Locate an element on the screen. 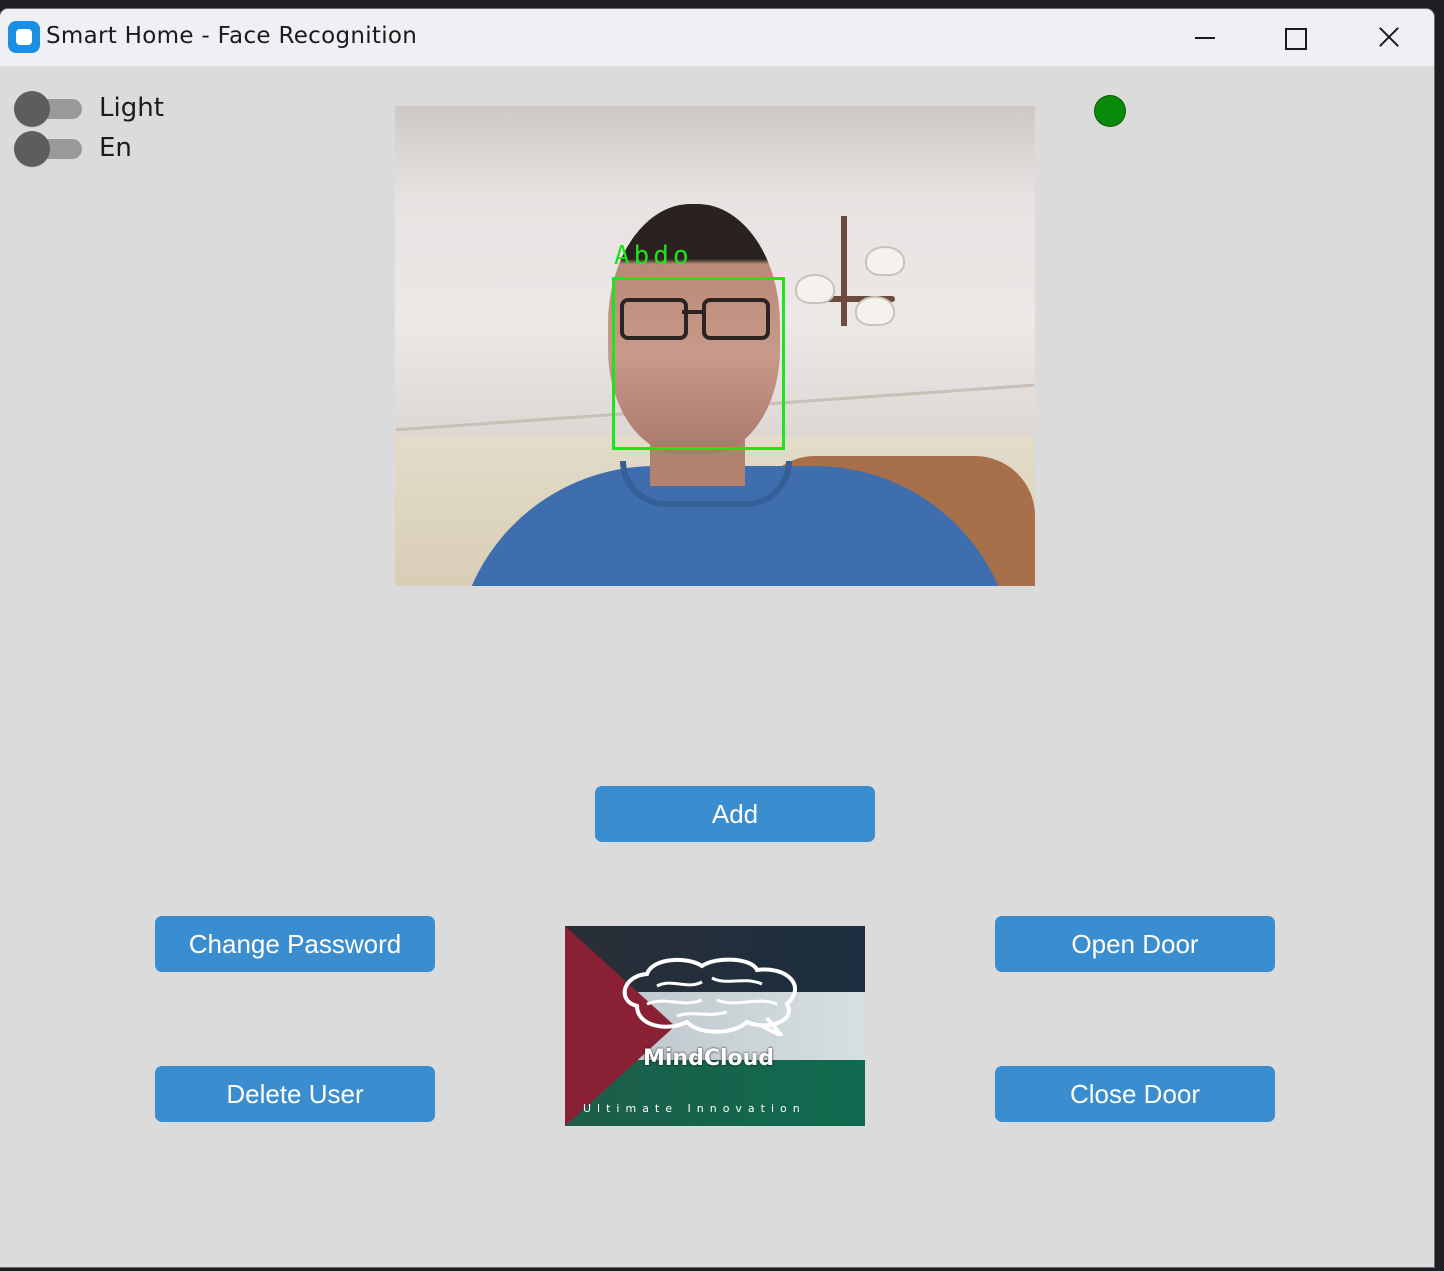  add-button: Add is located at coordinates (735, 814).